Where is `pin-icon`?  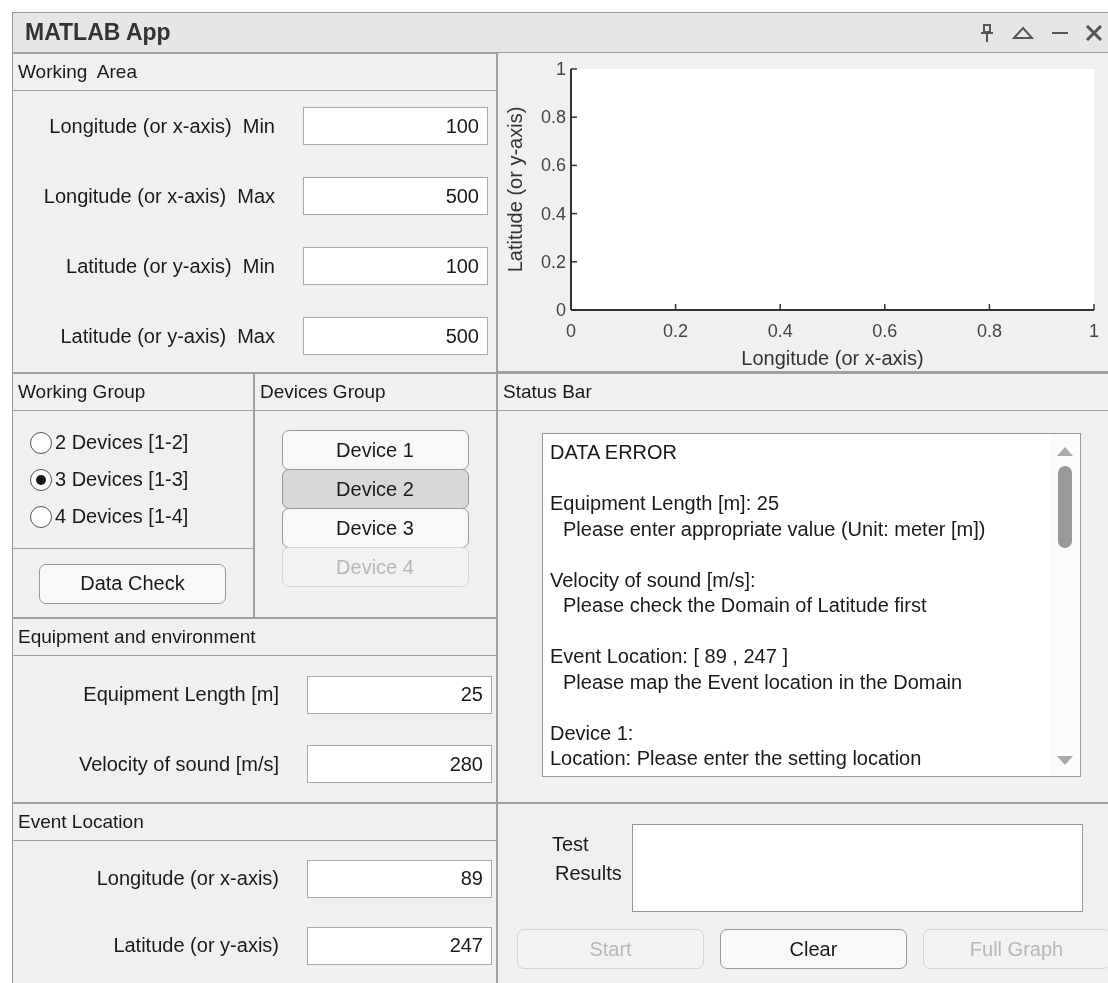 pin-icon is located at coordinates (987, 32).